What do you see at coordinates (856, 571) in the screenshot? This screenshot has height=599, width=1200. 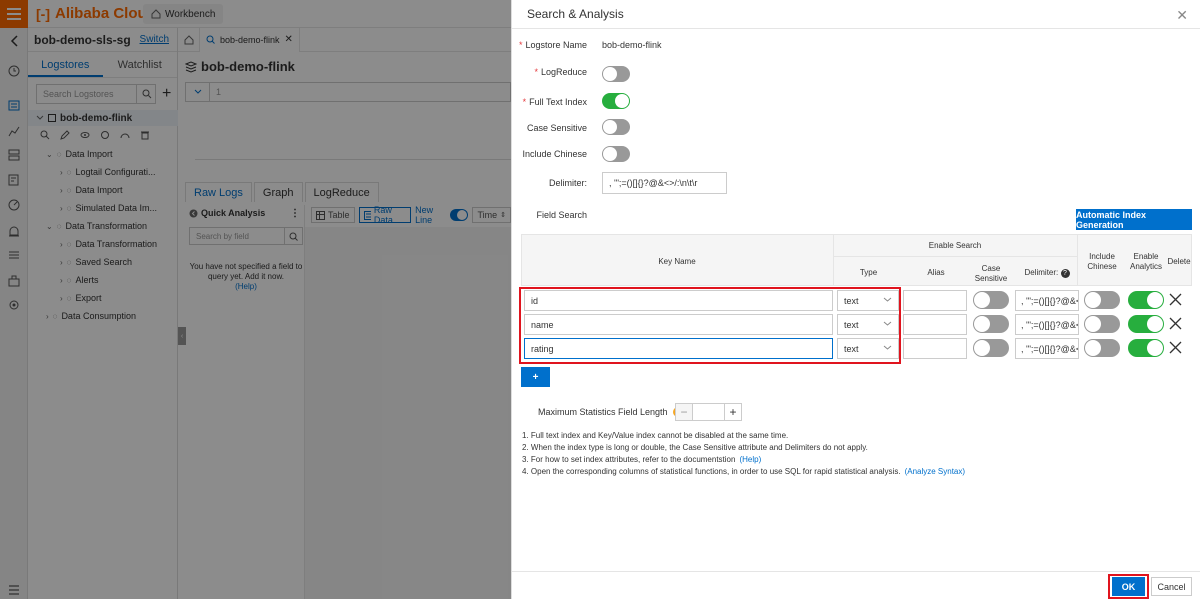 I see `drawer-footer` at bounding box center [856, 571].